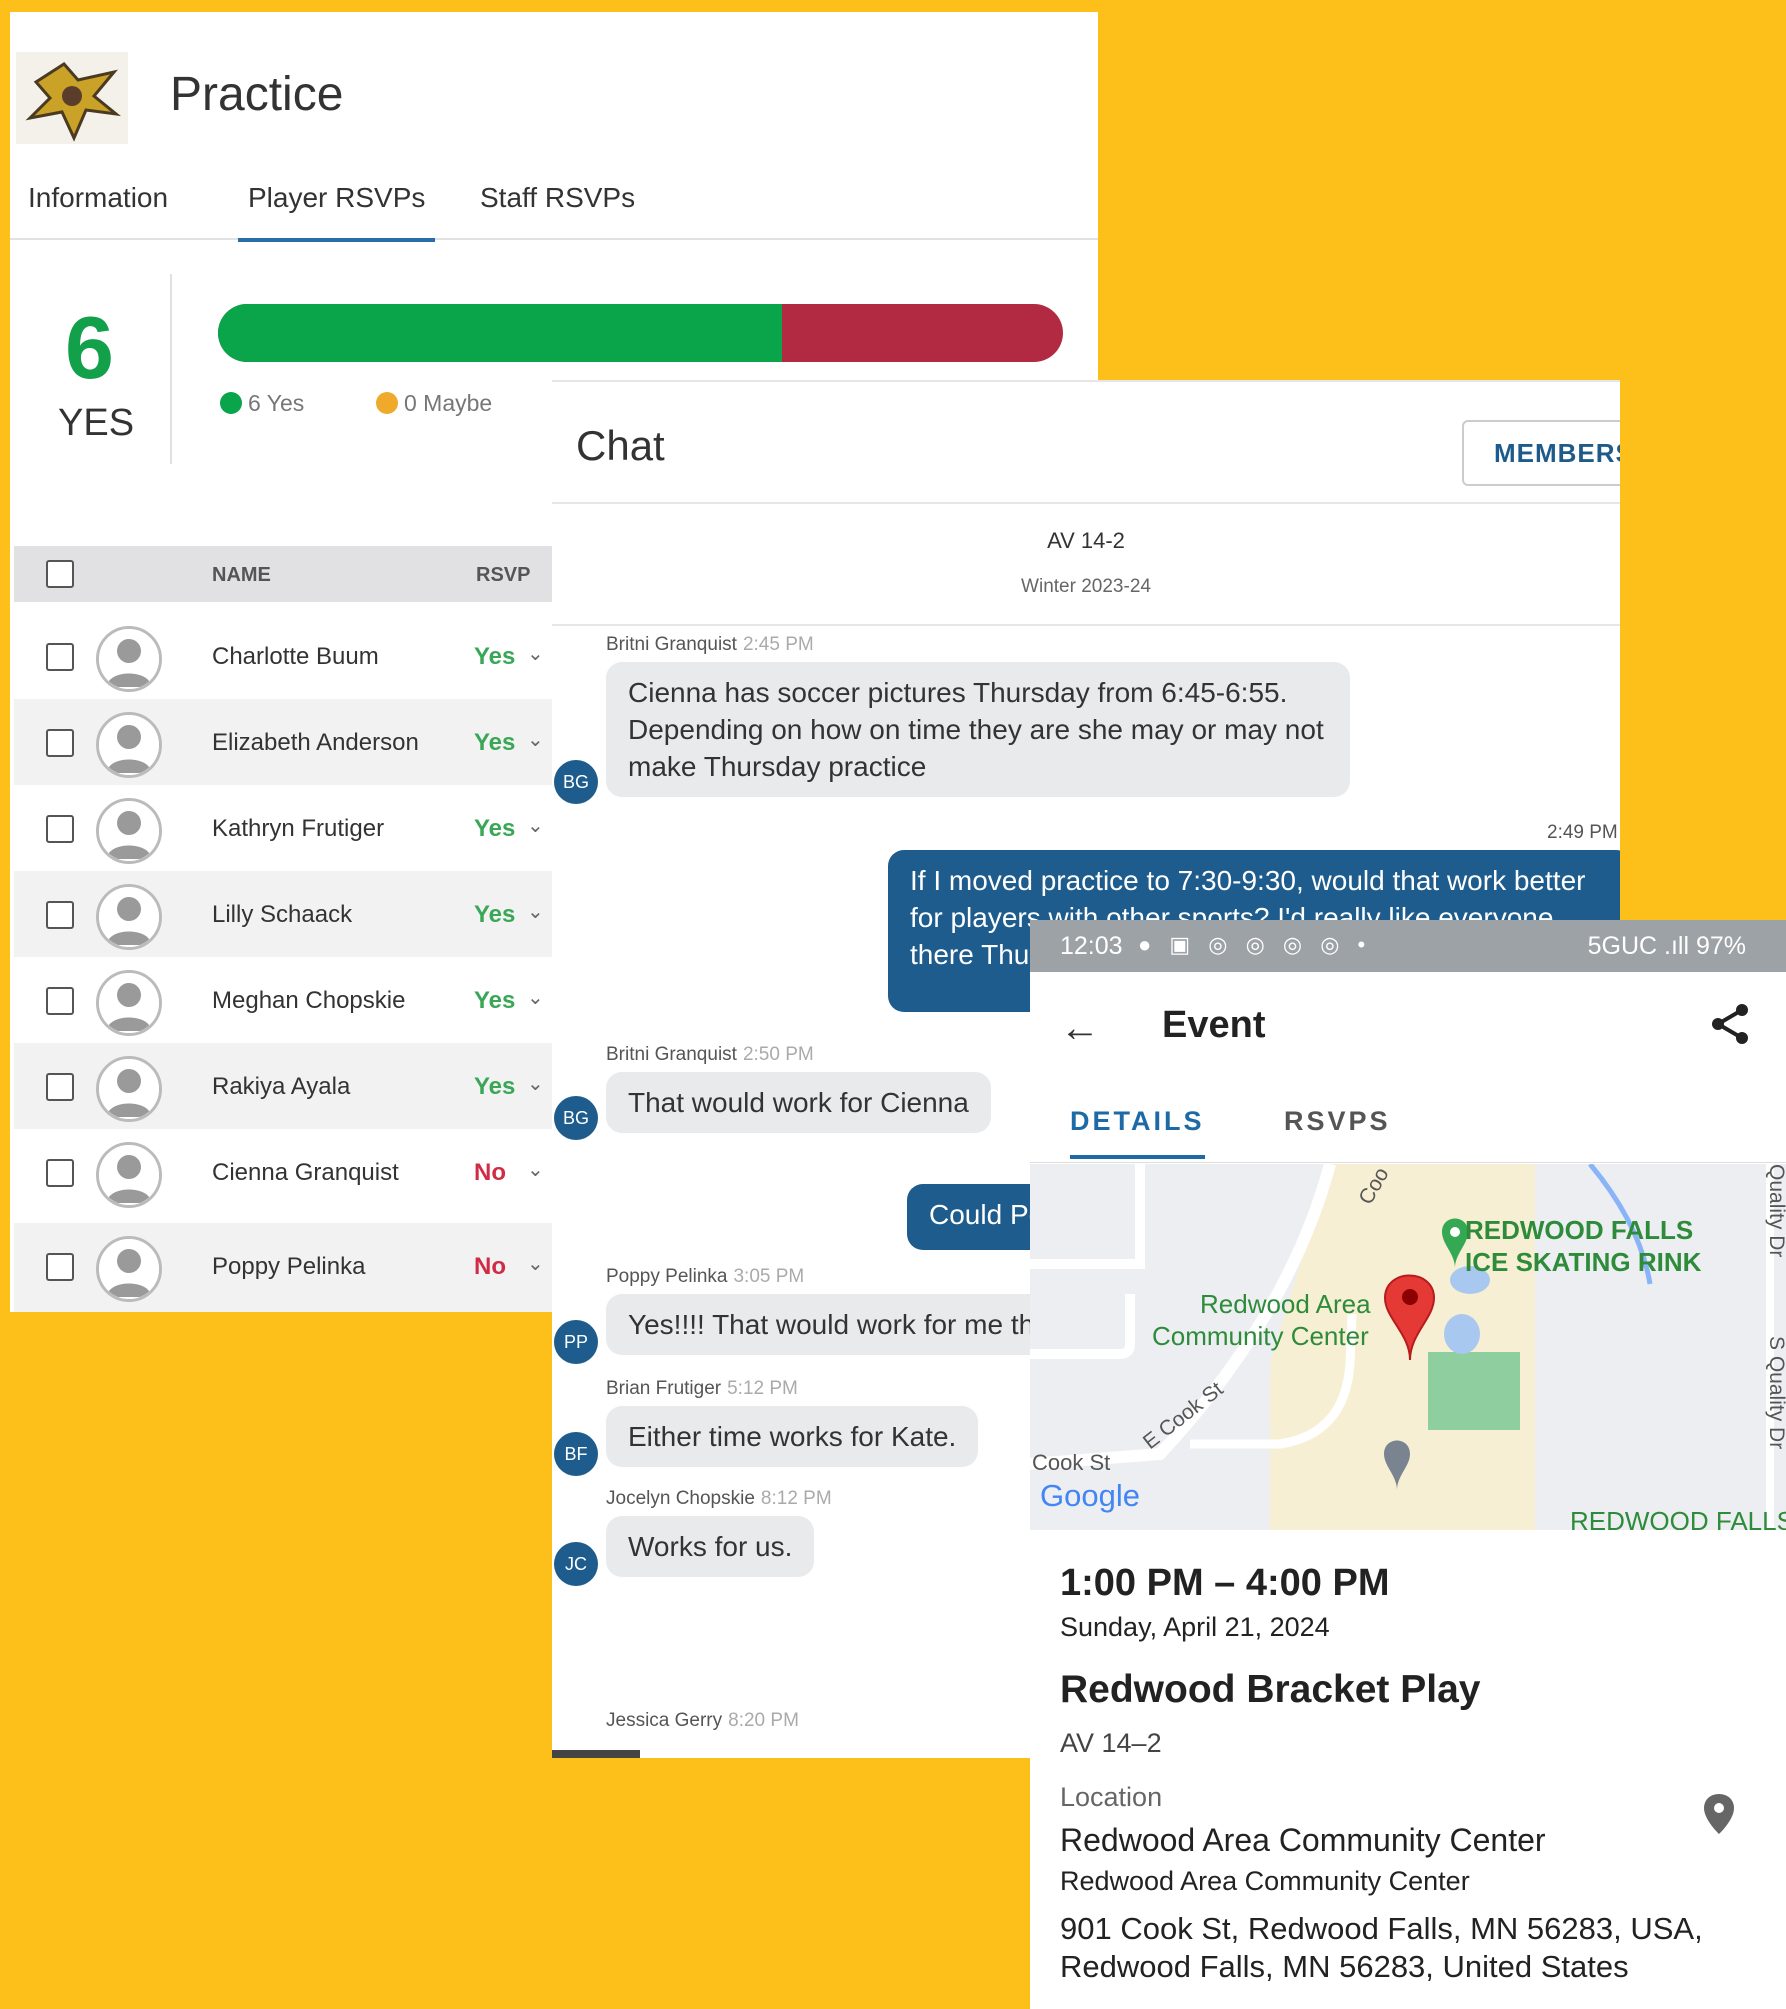 The width and height of the screenshot is (1786, 2009). What do you see at coordinates (1541, 453) in the screenshot?
I see `members-button: MEMBERS` at bounding box center [1541, 453].